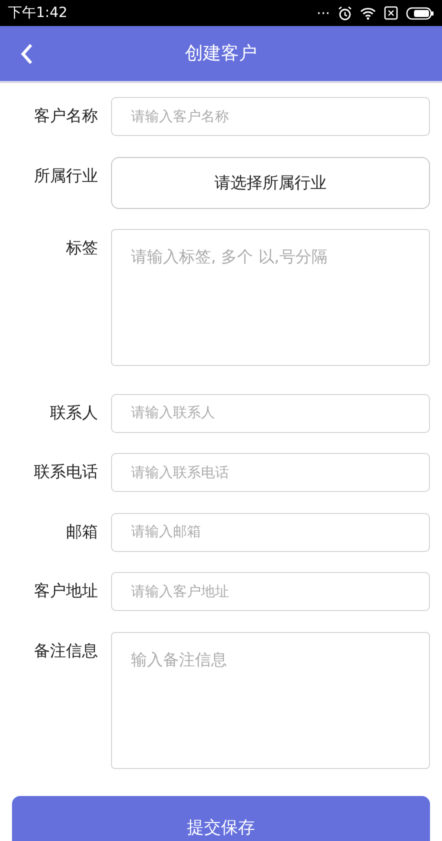 The height and width of the screenshot is (841, 442). Describe the element at coordinates (368, 13) in the screenshot. I see `wifi-icon` at that location.